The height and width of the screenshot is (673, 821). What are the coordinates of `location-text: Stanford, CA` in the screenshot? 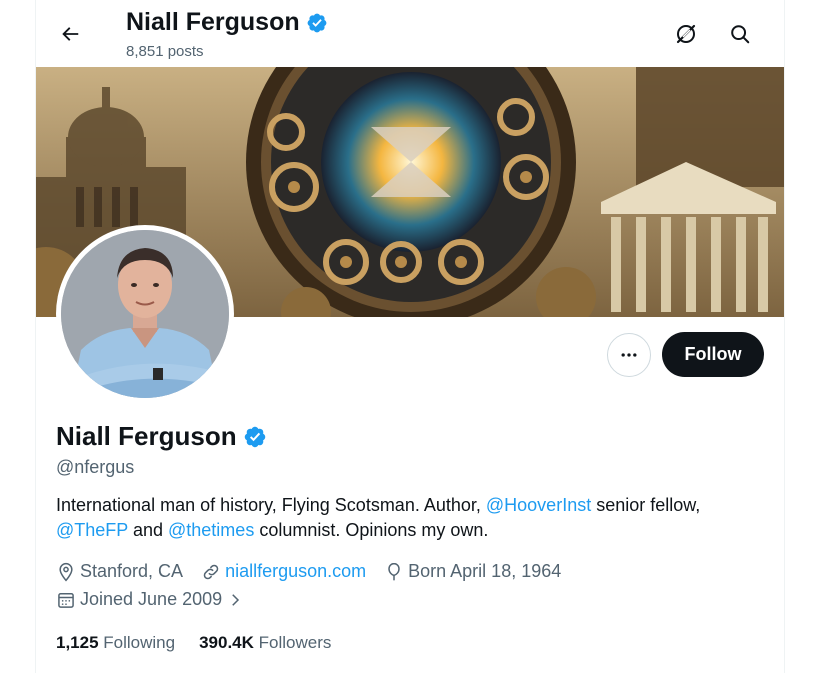 It's located at (132, 571).